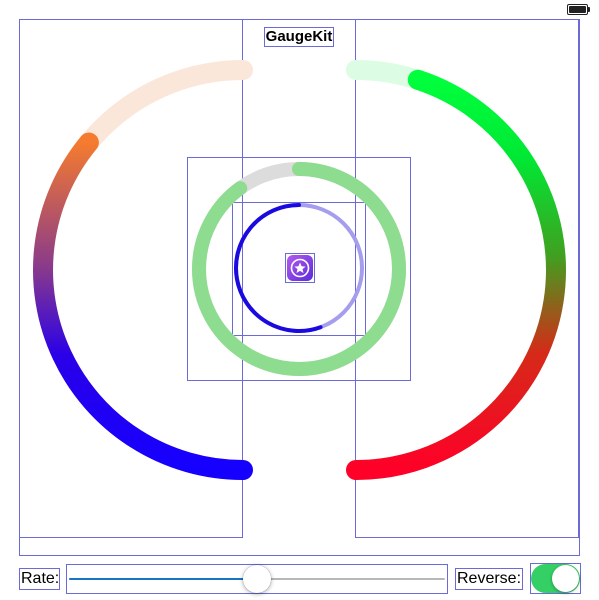  I want to click on reverse-switch-knob, so click(565, 578).